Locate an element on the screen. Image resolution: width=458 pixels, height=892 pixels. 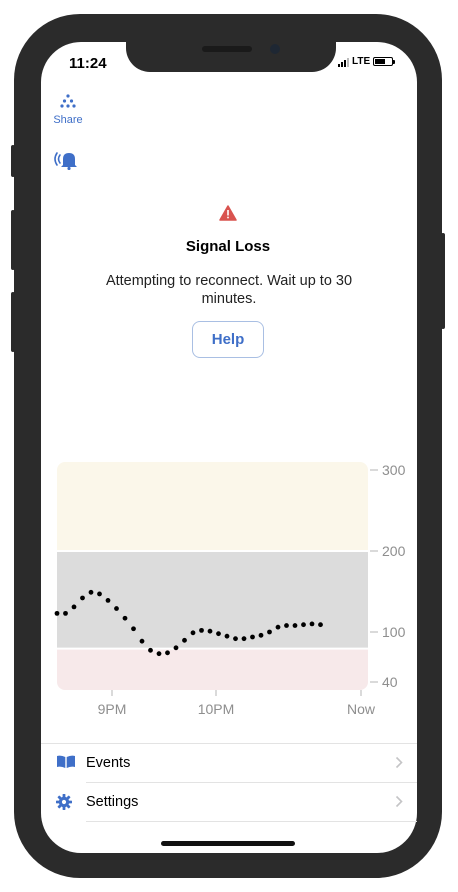
y-tick-label: 200 is located at coordinates (394, 551).